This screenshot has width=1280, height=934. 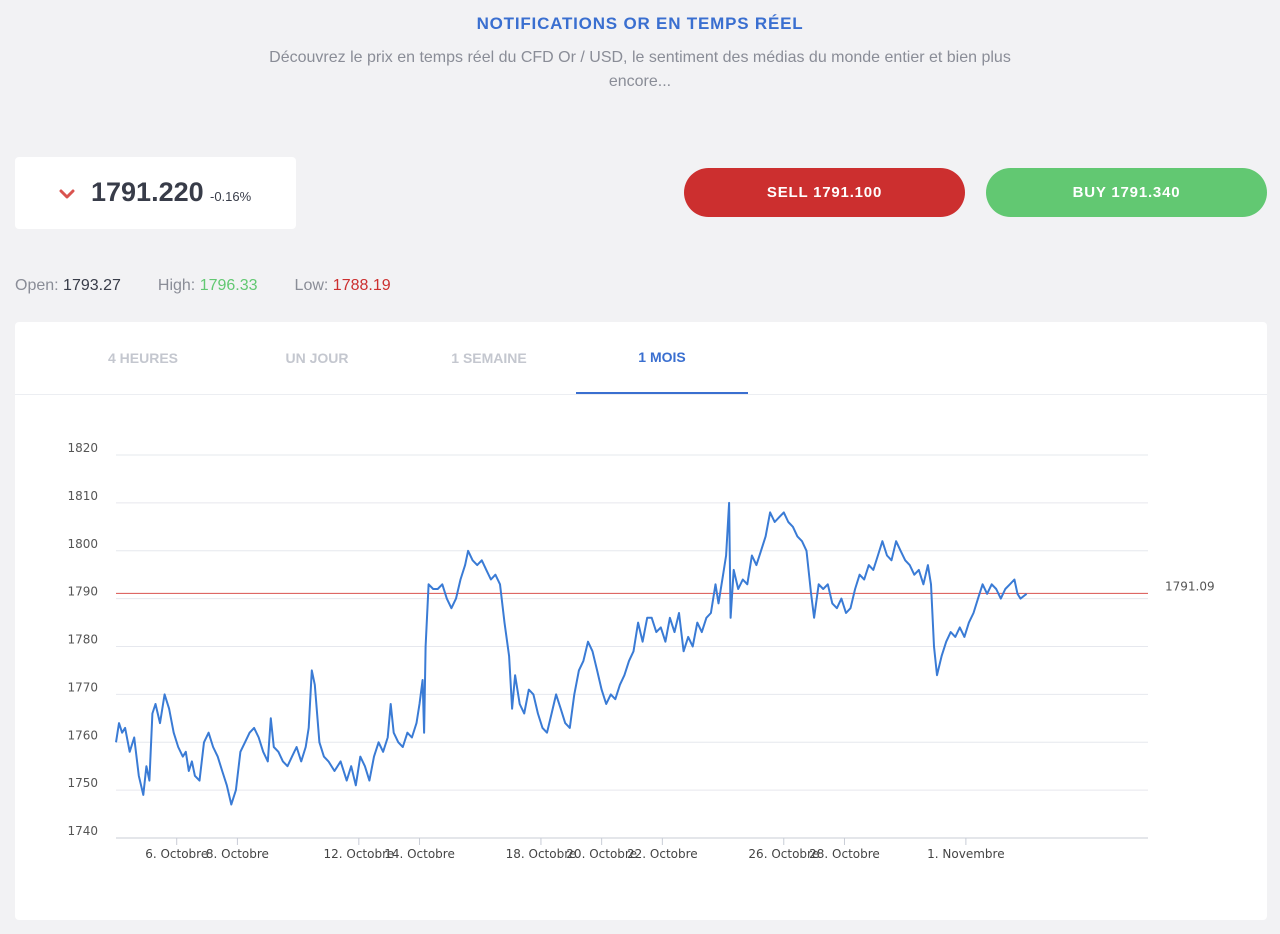 What do you see at coordinates (67, 194) in the screenshot?
I see `chevron-down-icon` at bounding box center [67, 194].